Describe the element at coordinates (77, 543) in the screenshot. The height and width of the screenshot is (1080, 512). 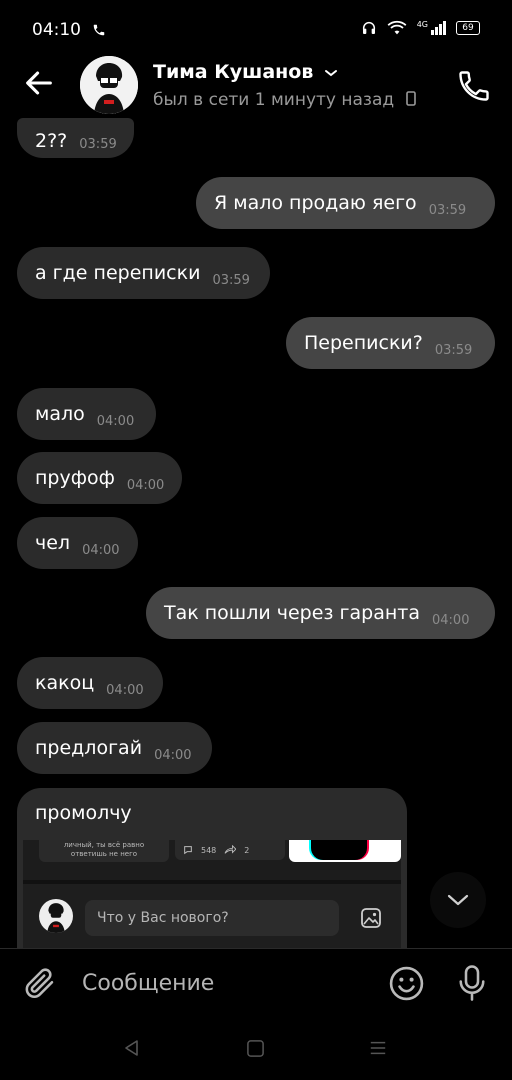
I see `message-bubble-in: чел 04:00` at that location.